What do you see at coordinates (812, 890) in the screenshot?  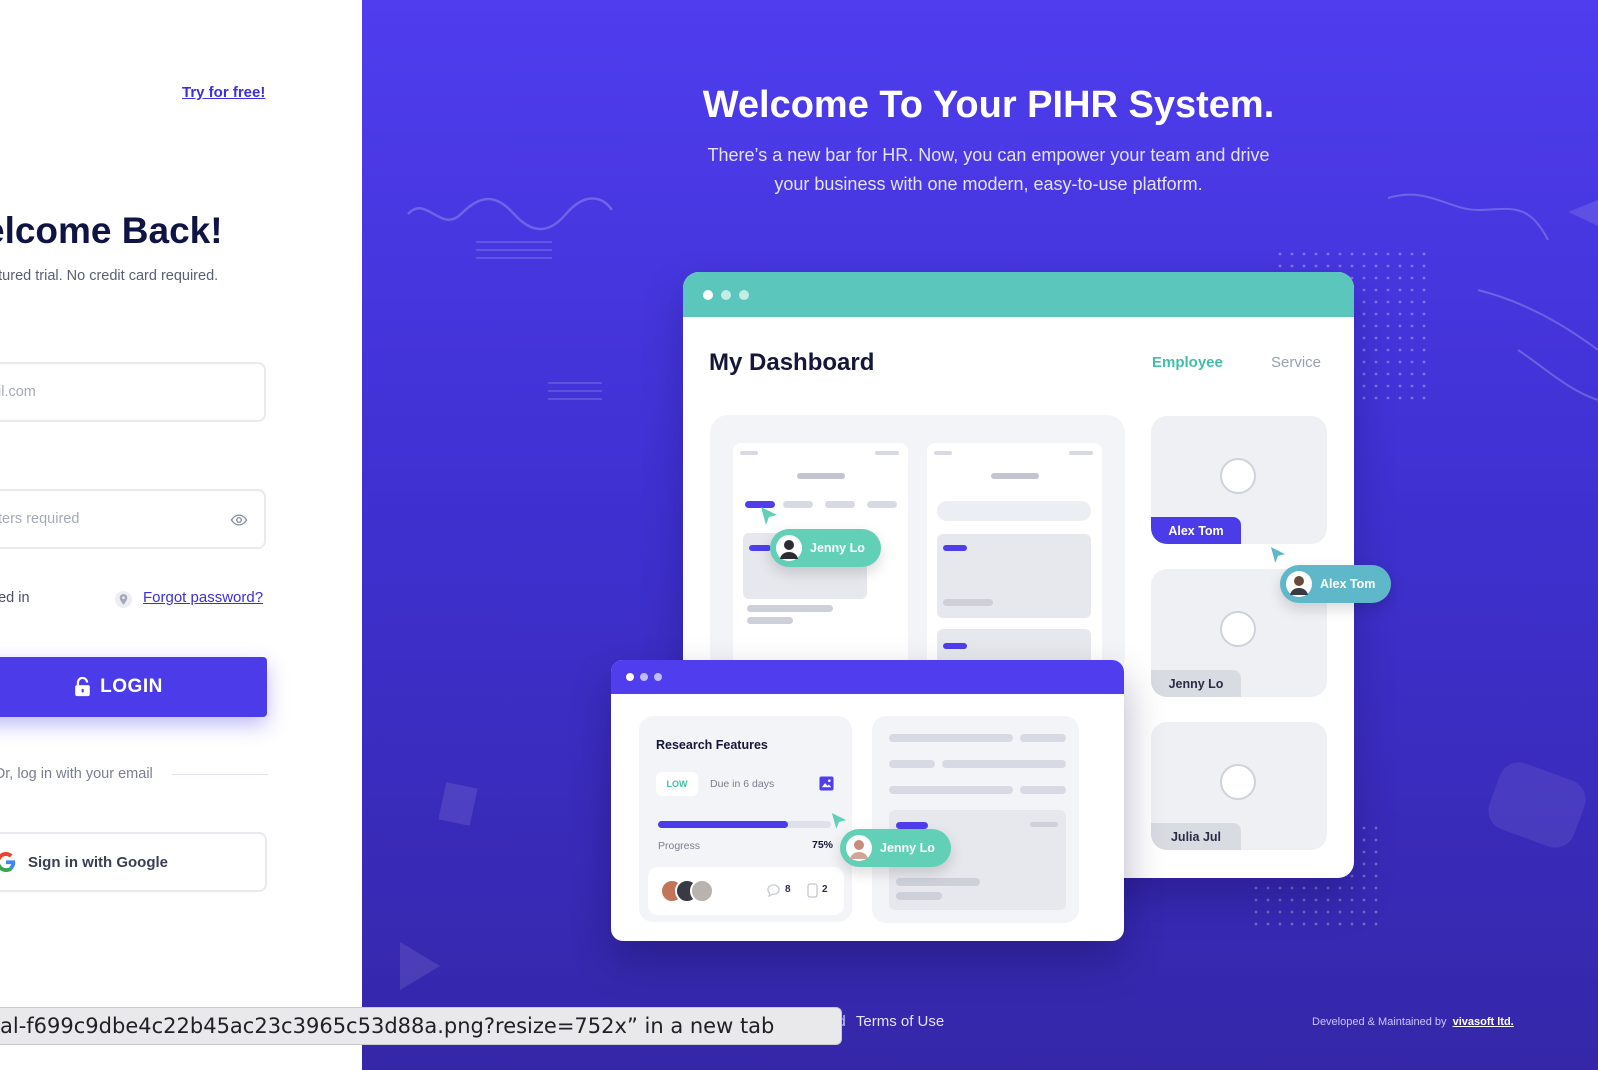 I see `attachment-icon` at bounding box center [812, 890].